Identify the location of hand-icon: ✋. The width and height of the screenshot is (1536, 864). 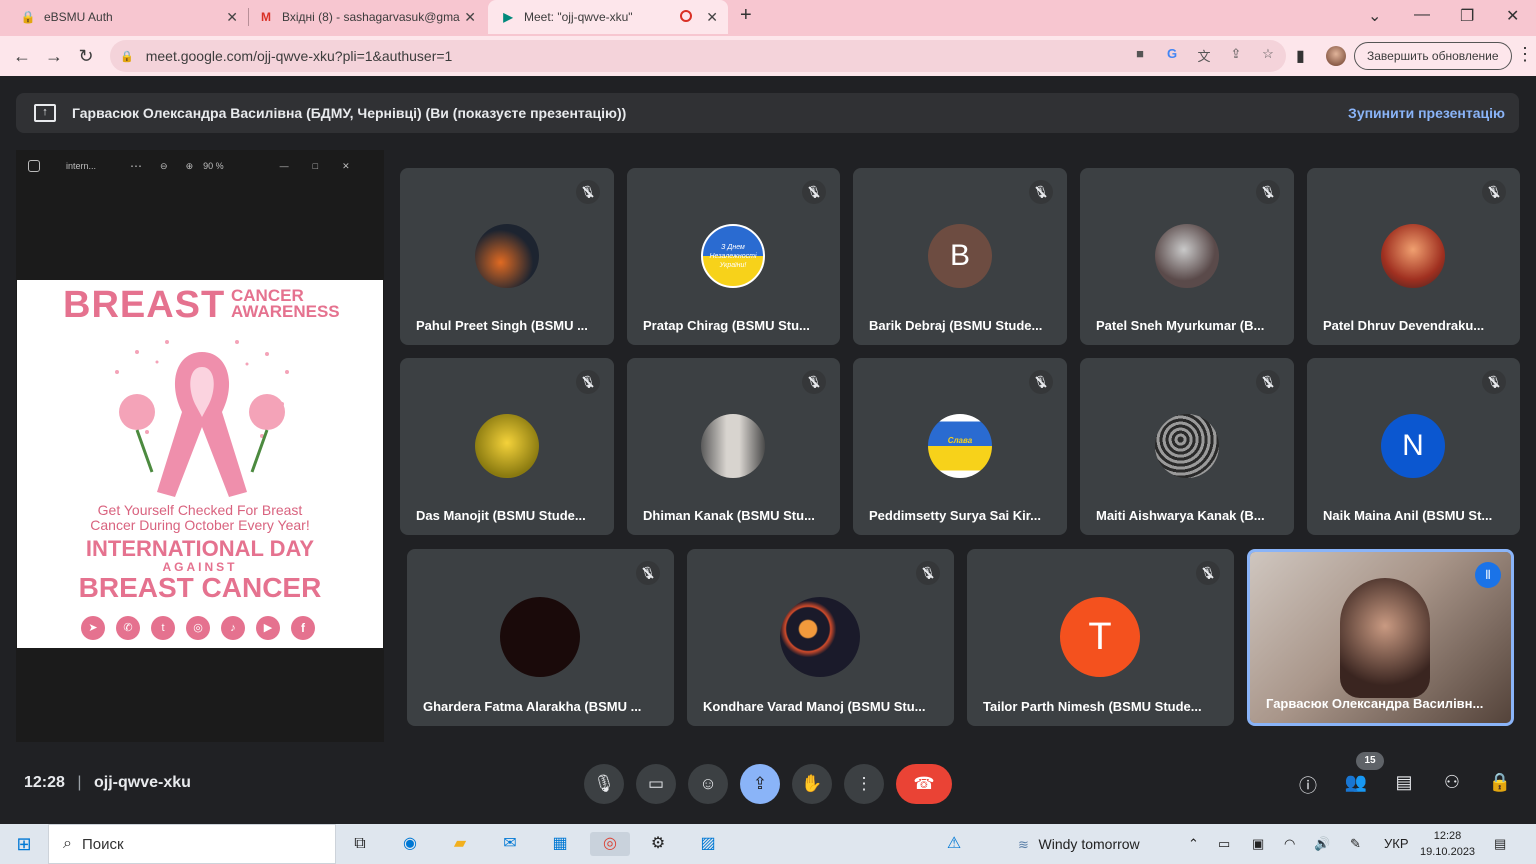
(812, 783).